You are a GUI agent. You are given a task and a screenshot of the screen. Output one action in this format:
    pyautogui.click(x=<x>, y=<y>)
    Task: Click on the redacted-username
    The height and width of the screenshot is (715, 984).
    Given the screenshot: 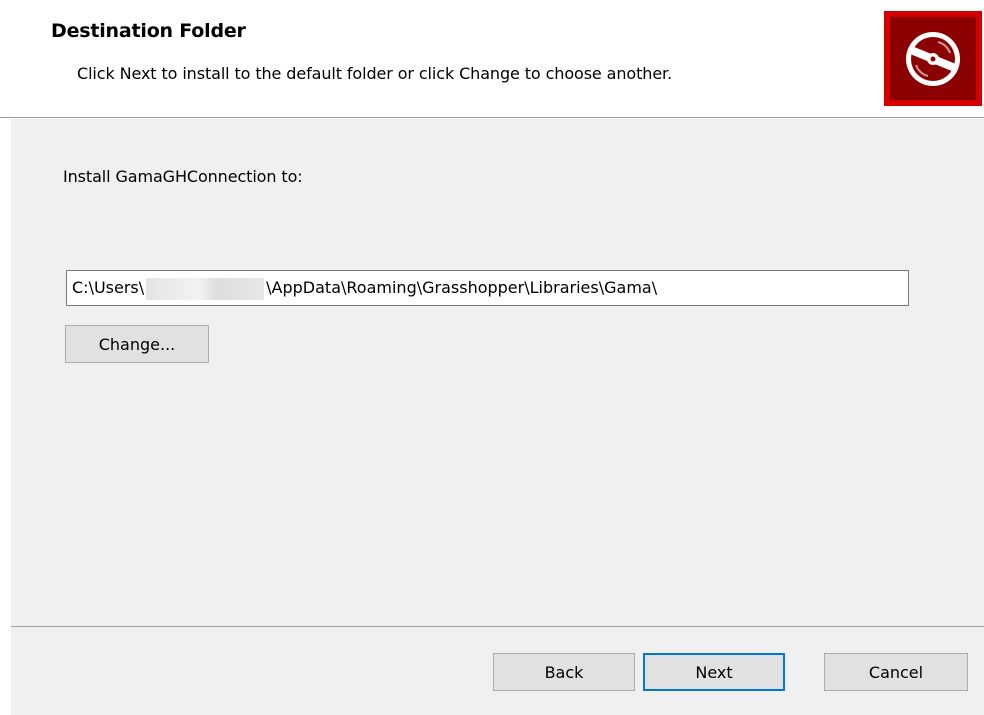 What is the action you would take?
    pyautogui.click(x=205, y=288)
    